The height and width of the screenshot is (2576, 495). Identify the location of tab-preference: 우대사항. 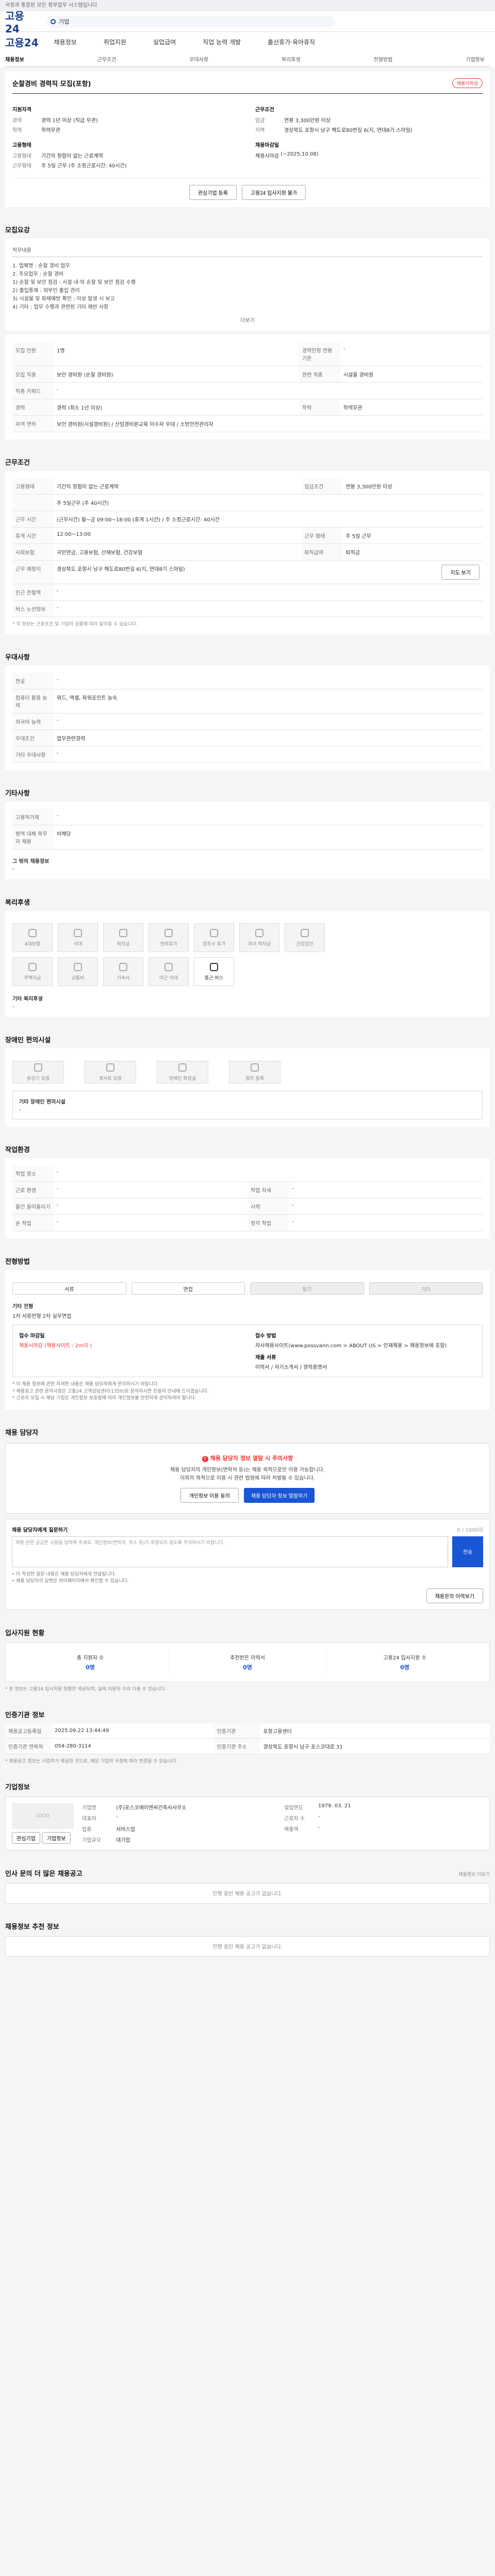
(198, 59).